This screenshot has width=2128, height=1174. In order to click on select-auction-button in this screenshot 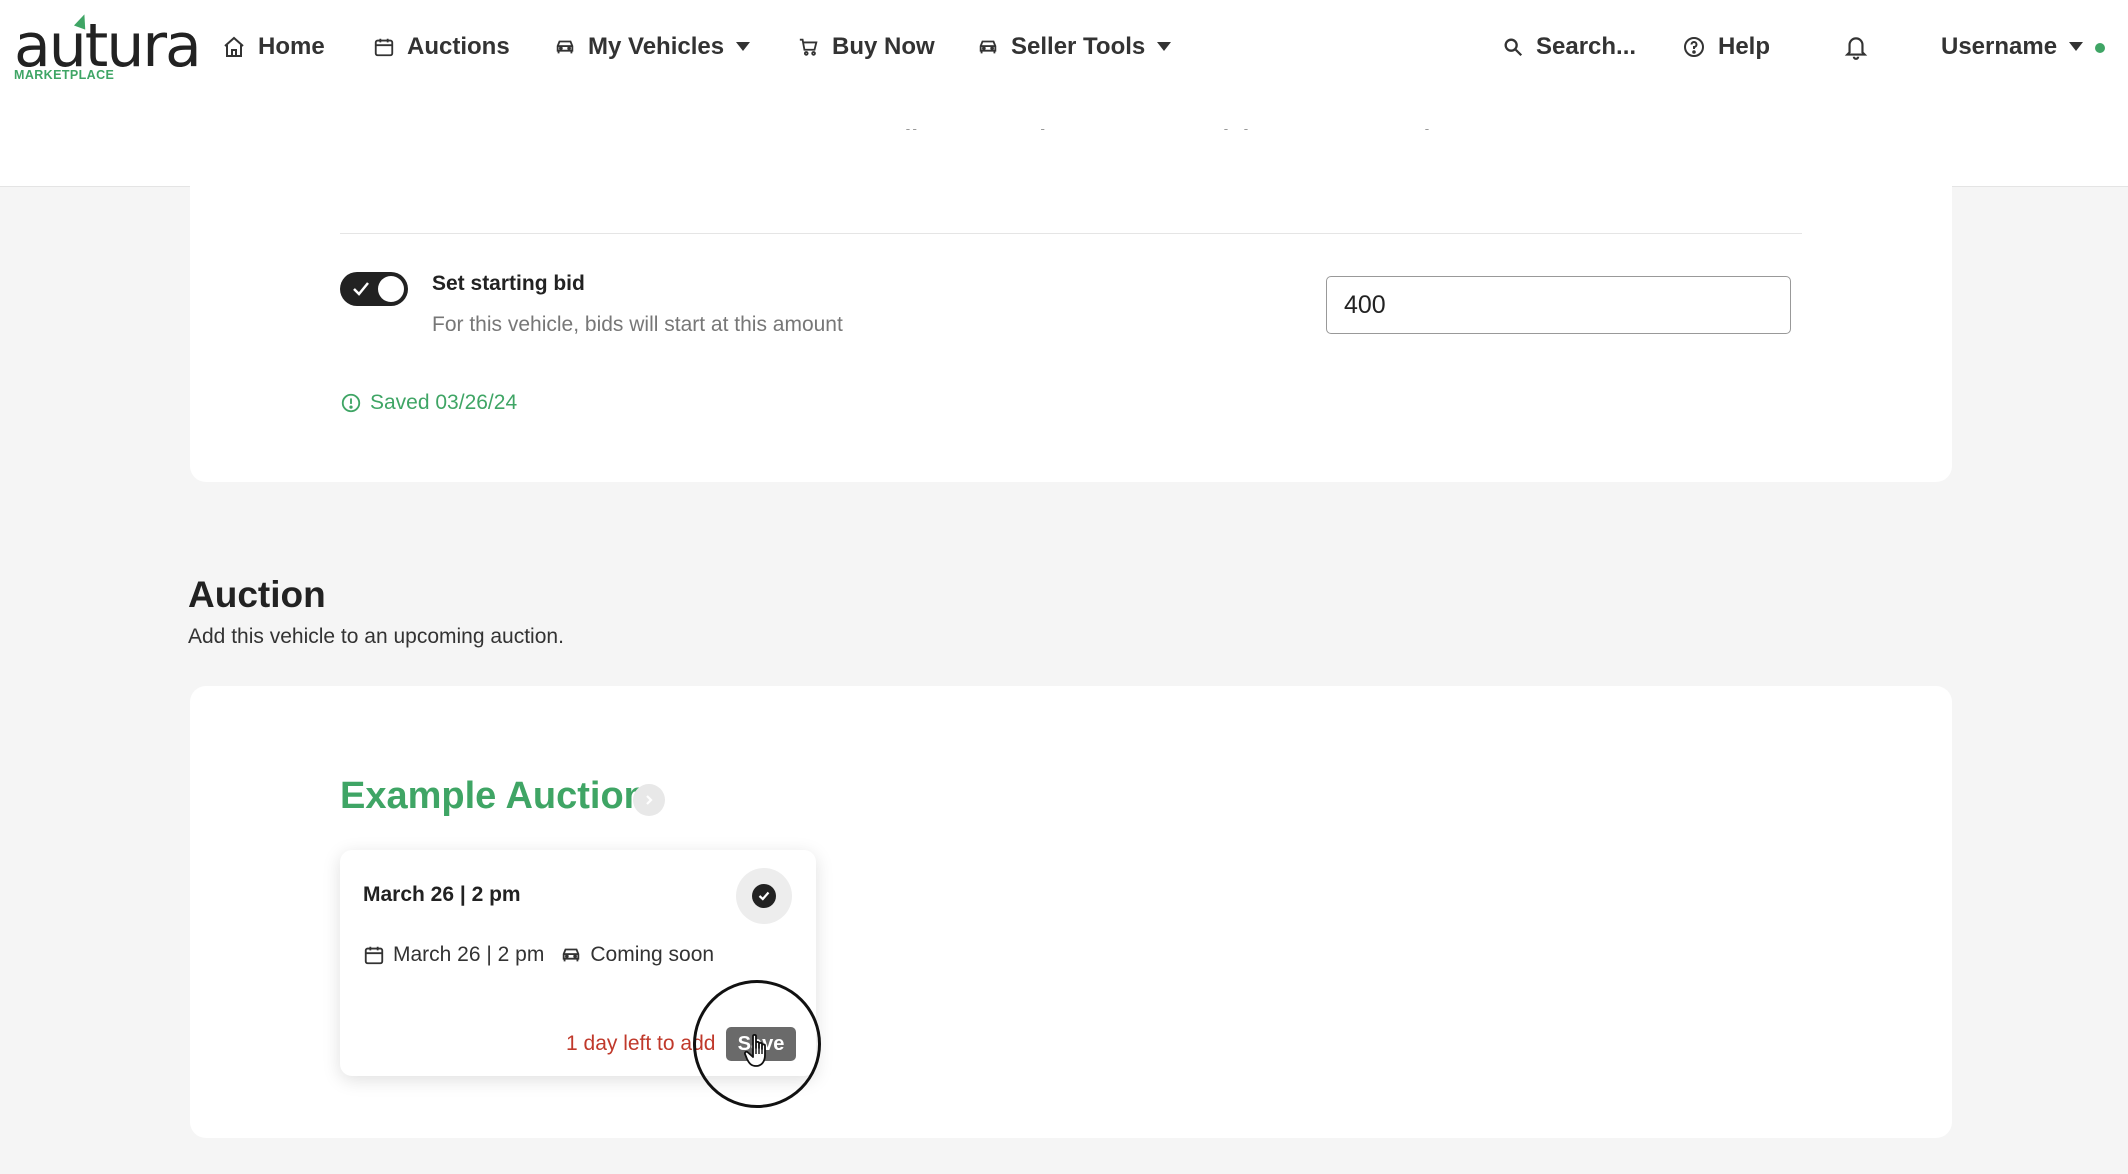, I will do `click(764, 896)`.